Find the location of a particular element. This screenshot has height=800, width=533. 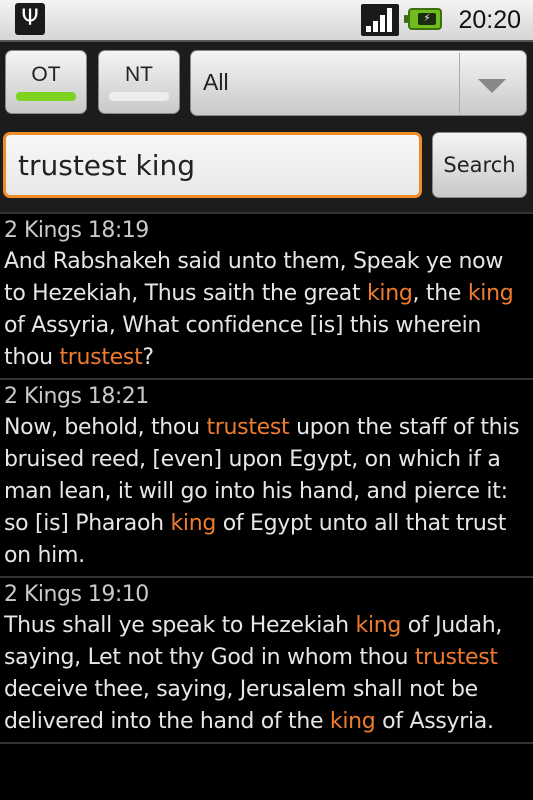

verse-segment: of Assyria. is located at coordinates (434, 721).